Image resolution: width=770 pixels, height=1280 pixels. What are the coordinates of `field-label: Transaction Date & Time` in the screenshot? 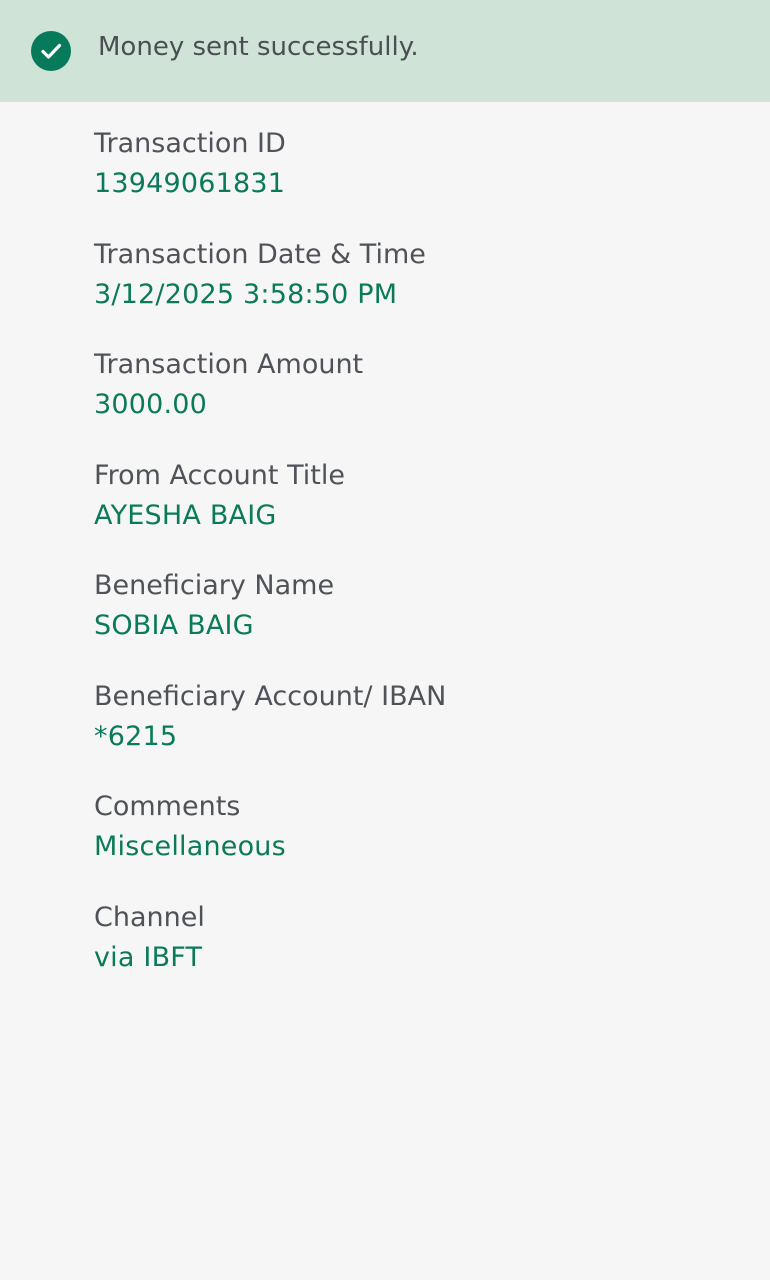 It's located at (260, 254).